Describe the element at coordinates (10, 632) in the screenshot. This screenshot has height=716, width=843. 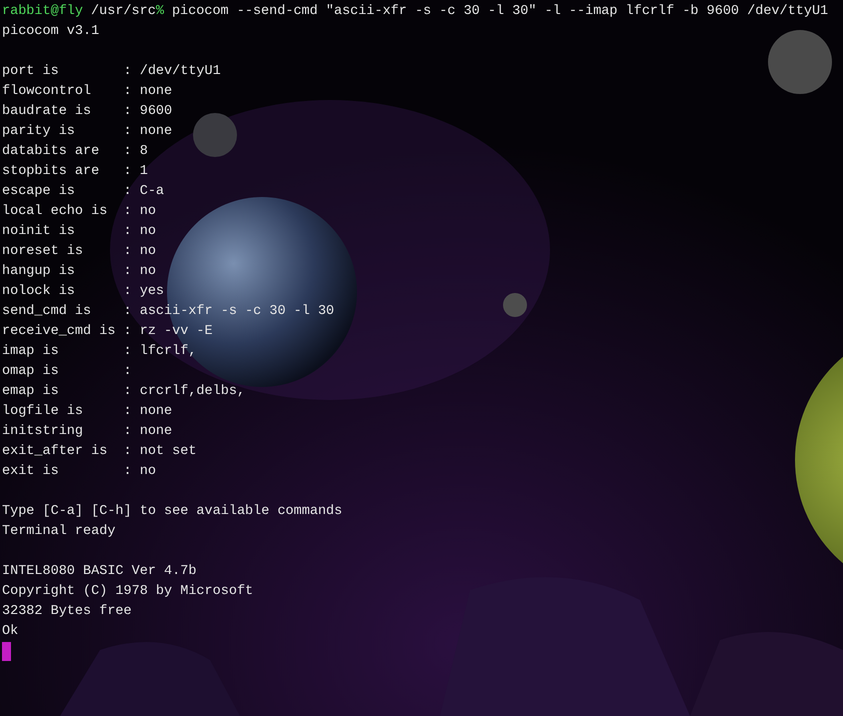
I see `output-line: Ok` at that location.